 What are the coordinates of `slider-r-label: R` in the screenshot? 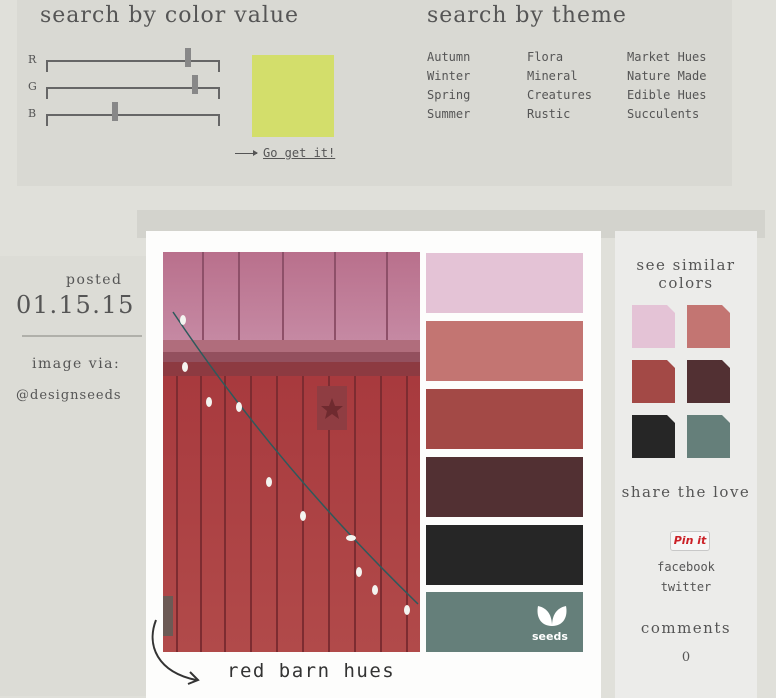 It's located at (32, 59).